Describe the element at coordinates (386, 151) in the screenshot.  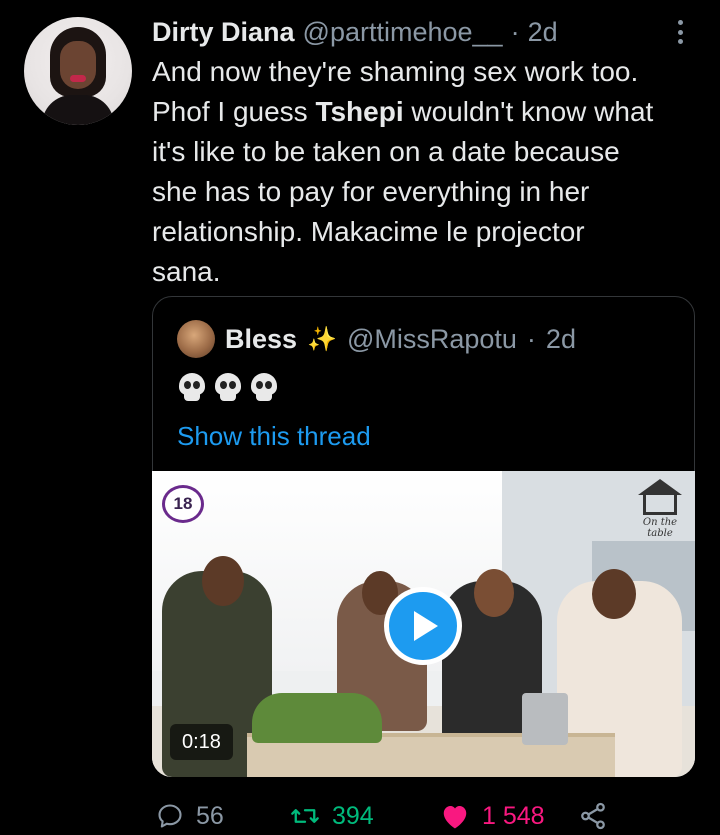
I see `tweet-text-line: it's like to be taken on a date because` at that location.